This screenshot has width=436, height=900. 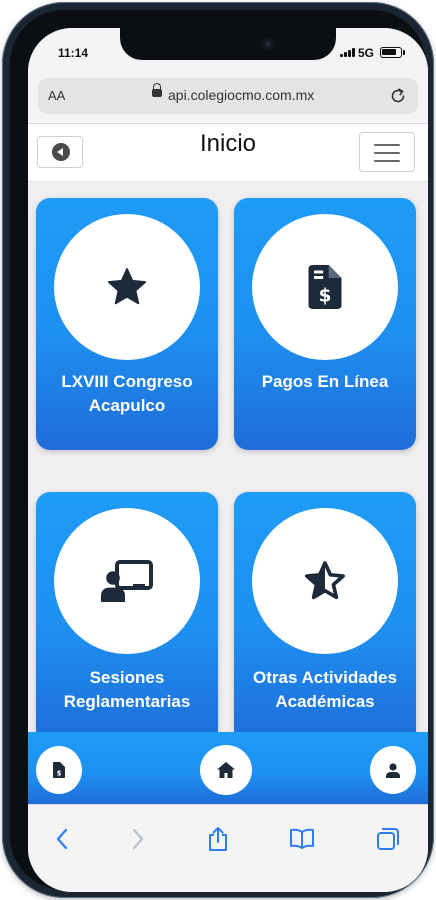 I want to click on profile-button, so click(x=393, y=770).